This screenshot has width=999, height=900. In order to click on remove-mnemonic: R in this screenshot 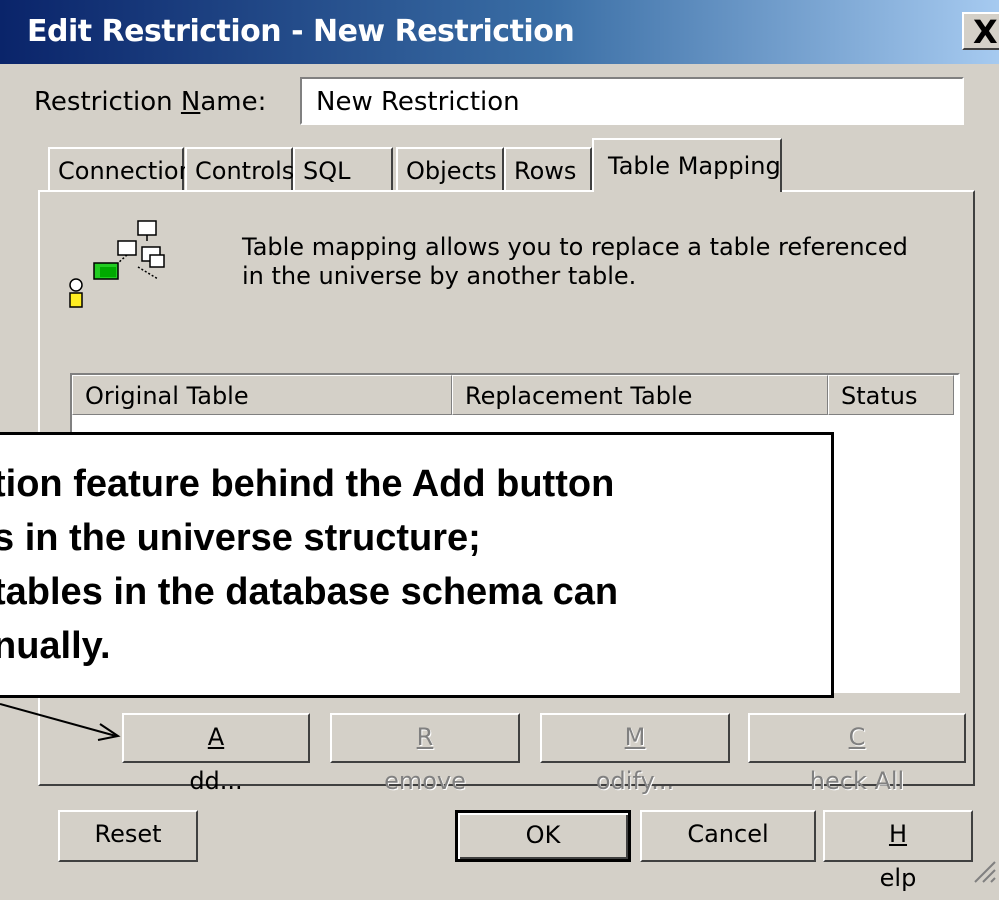, I will do `click(425, 737)`.